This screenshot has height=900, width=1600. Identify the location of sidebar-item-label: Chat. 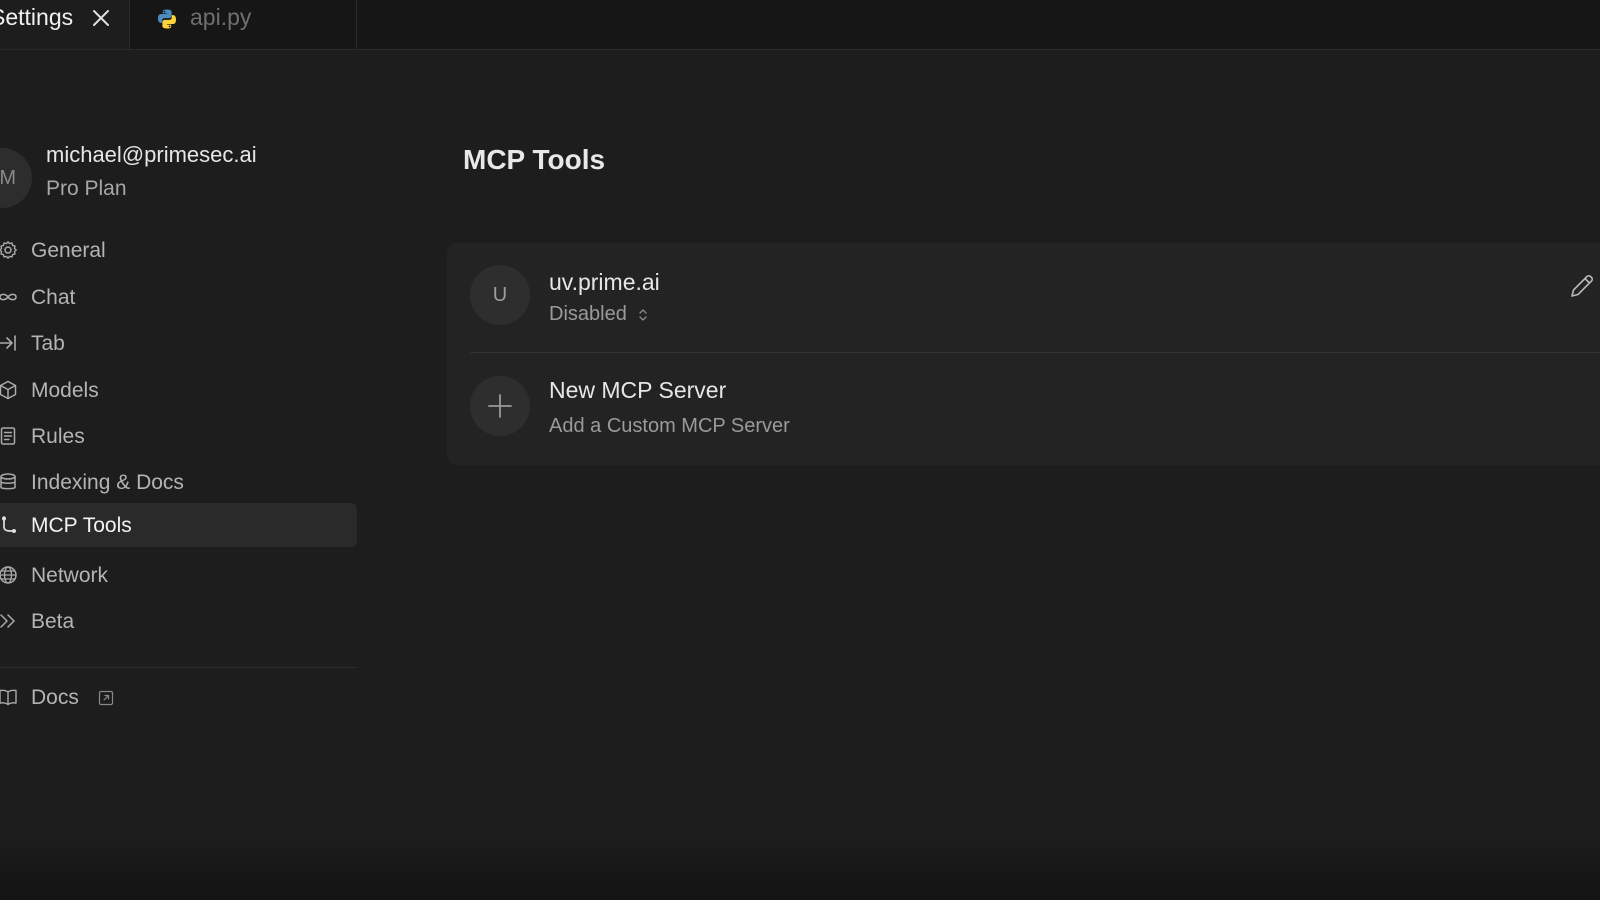
(53, 297).